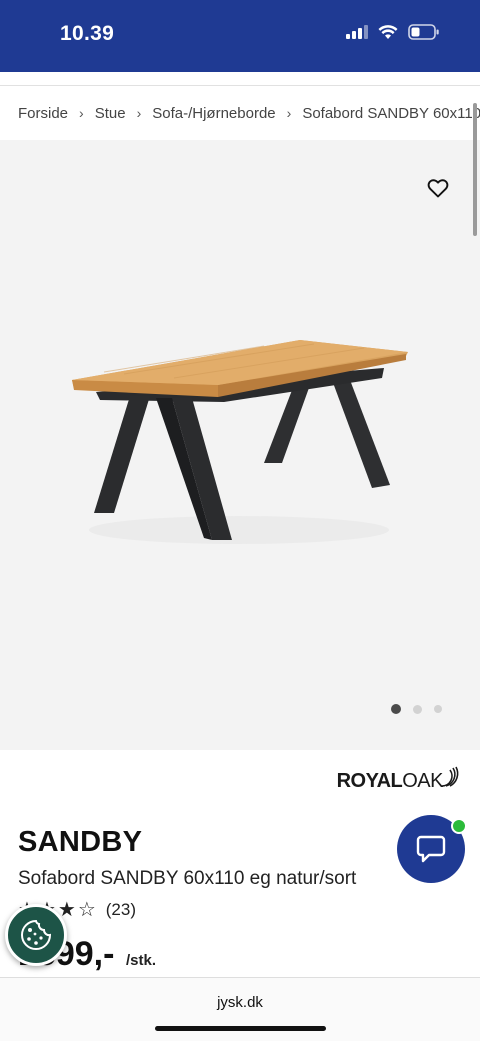 Image resolution: width=480 pixels, height=1041 pixels. Describe the element at coordinates (141, 960) in the screenshot. I see `price-unit: /stk.` at that location.